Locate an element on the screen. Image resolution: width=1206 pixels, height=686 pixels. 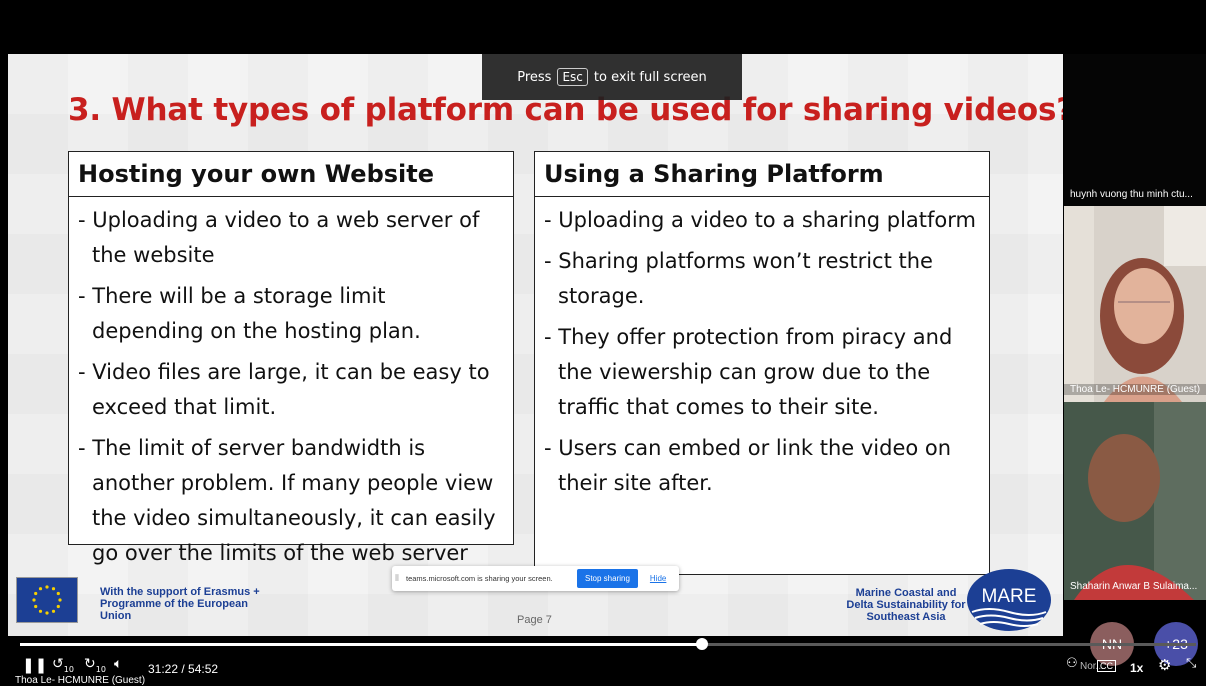
people-icon: ⚇ is located at coordinates (1072, 663).